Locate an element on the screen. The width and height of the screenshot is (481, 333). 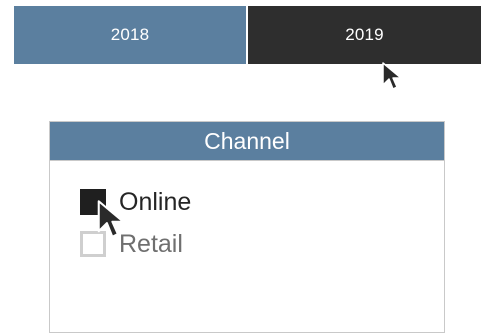
channel-slicer-title: Channel is located at coordinates (247, 140).